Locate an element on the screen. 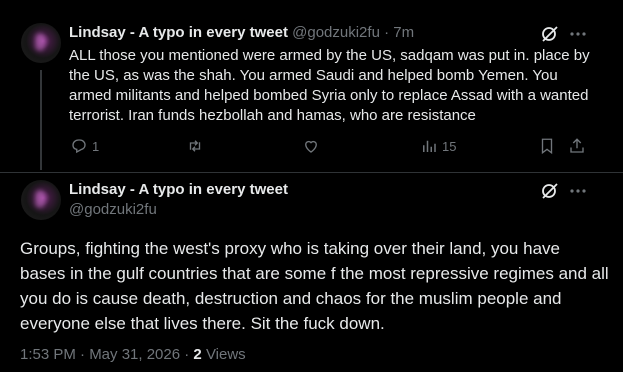 The width and height of the screenshot is (623, 372). like-button is located at coordinates (311, 146).